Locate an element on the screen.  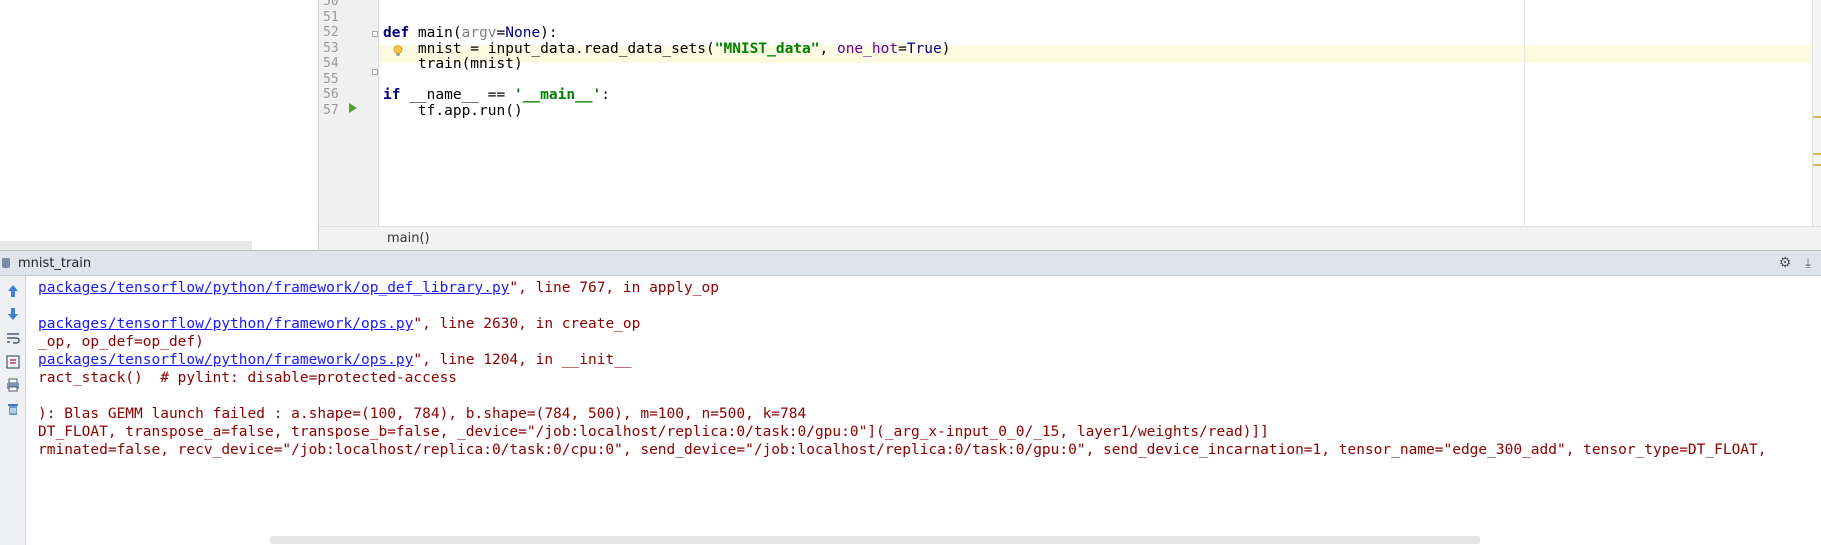
code-text: , is located at coordinates (828, 49).